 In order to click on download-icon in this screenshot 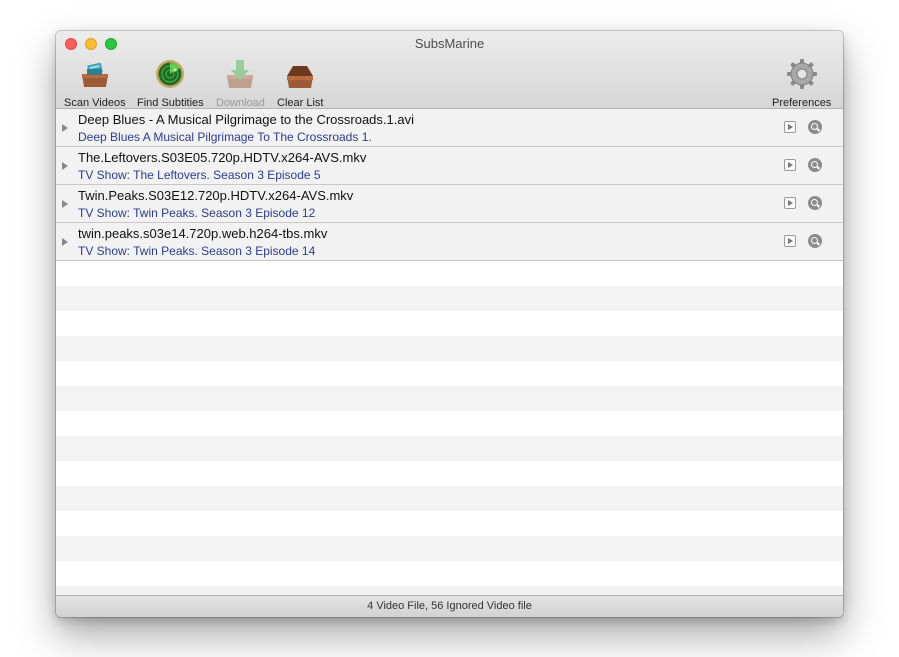, I will do `click(240, 74)`.